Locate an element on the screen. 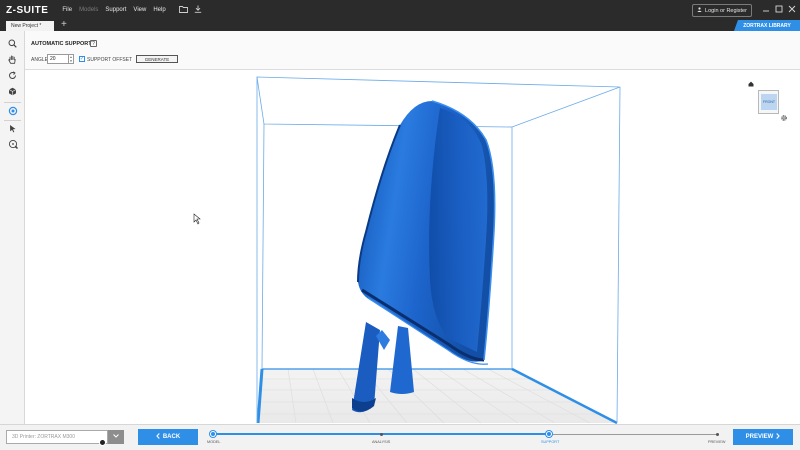 The image size is (800, 450). step-support-label: SUPPORT is located at coordinates (550, 442).